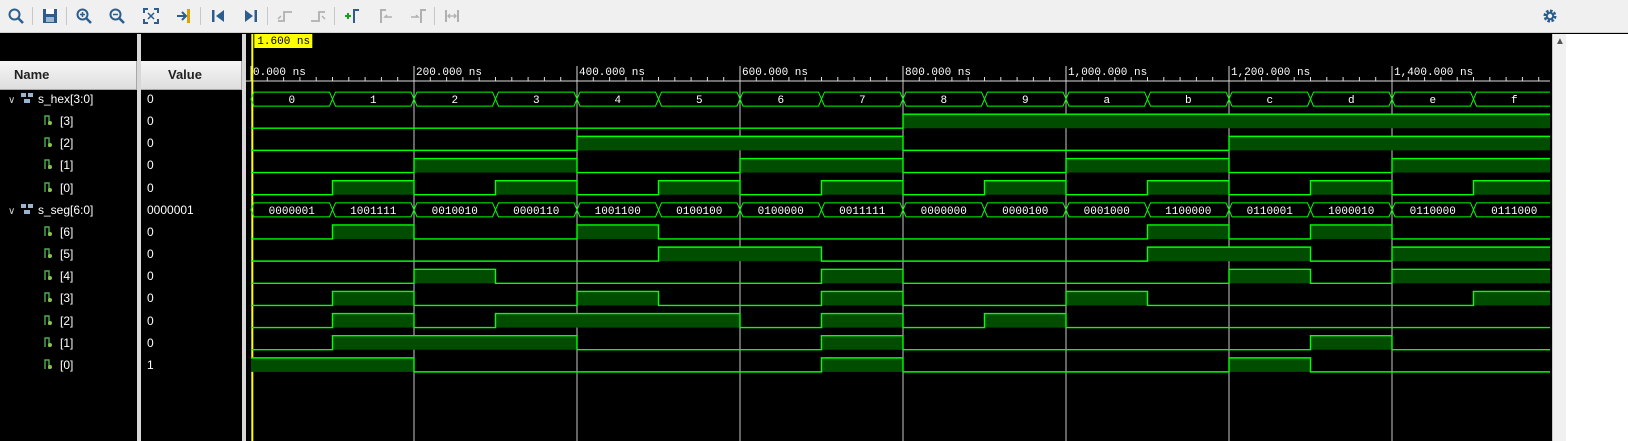 This screenshot has width=1628, height=441. What do you see at coordinates (58, 232) in the screenshot?
I see `signal-row-bit: [6]` at bounding box center [58, 232].